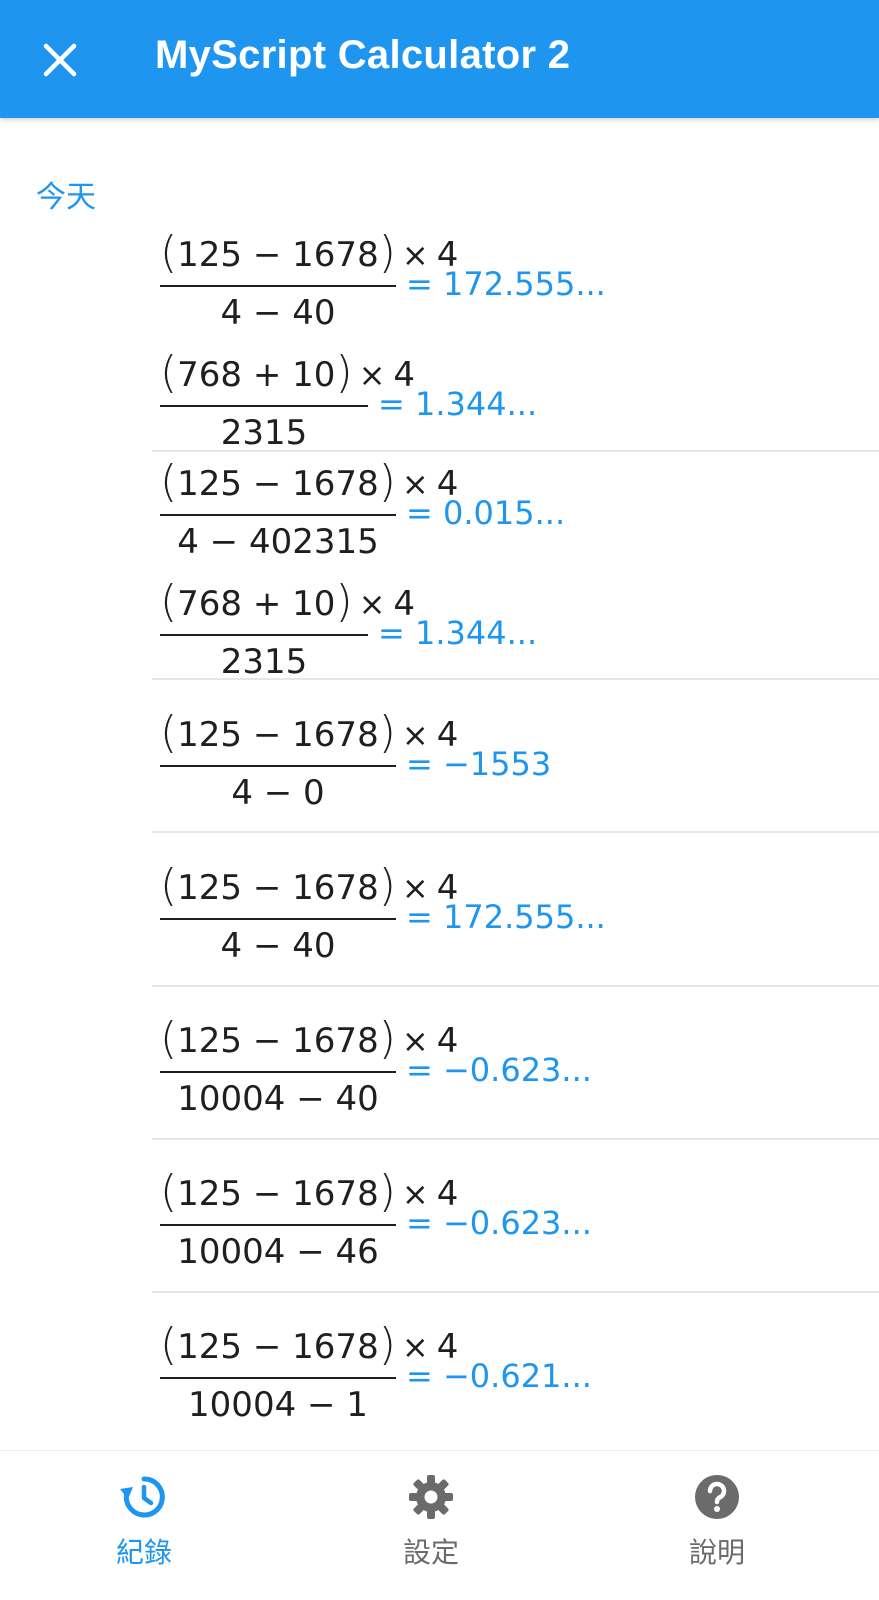 The image size is (879, 1600). What do you see at coordinates (264, 662) in the screenshot?
I see `denominator: 2315` at bounding box center [264, 662].